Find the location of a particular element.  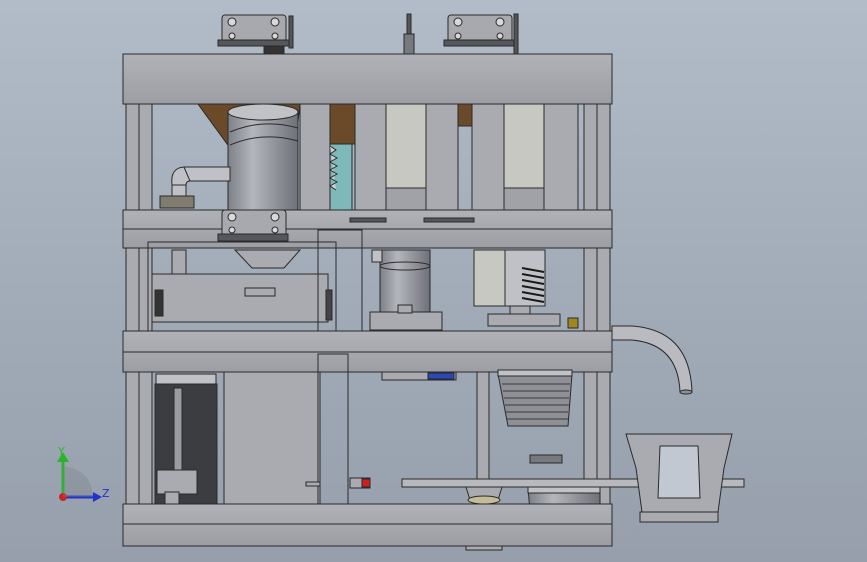

gear-wheel is located at coordinates (340, 177).